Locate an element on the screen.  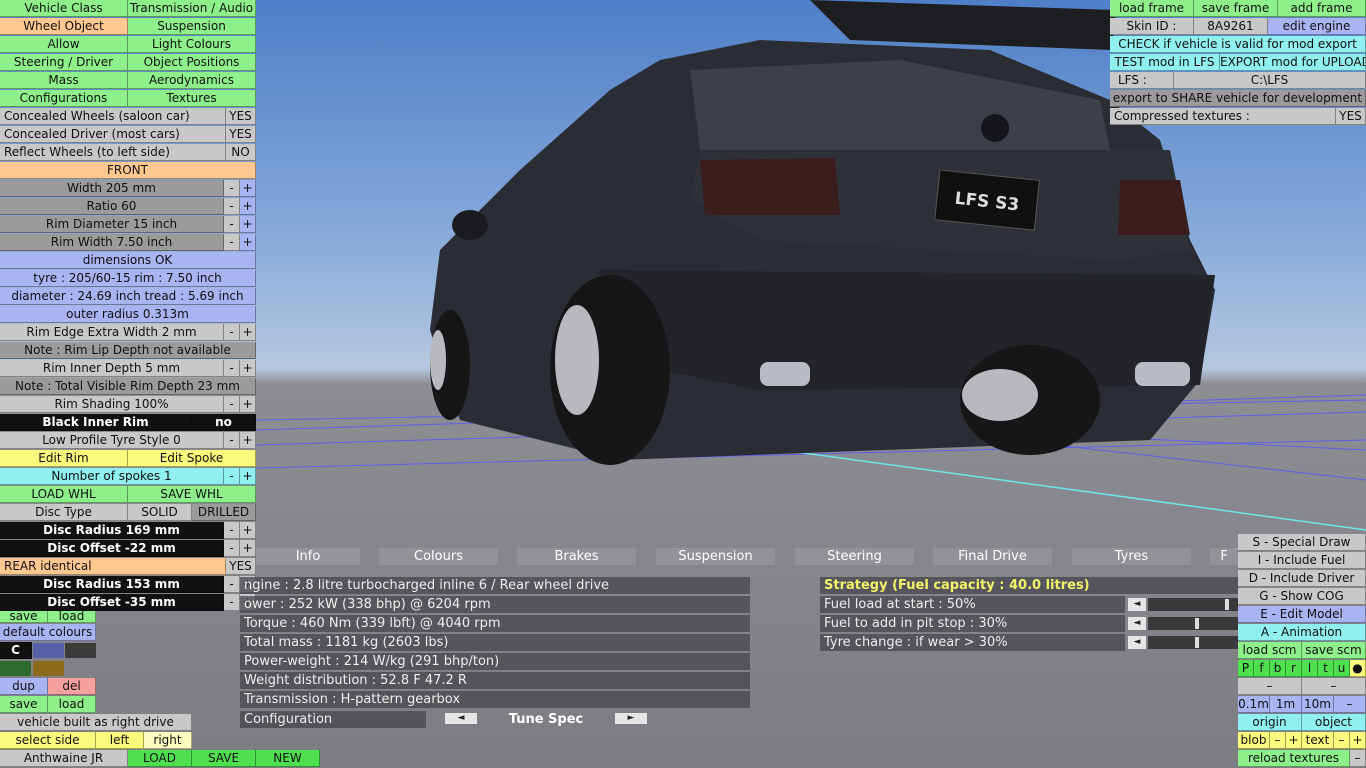
animation-button: A - Animation is located at coordinates (1302, 632).